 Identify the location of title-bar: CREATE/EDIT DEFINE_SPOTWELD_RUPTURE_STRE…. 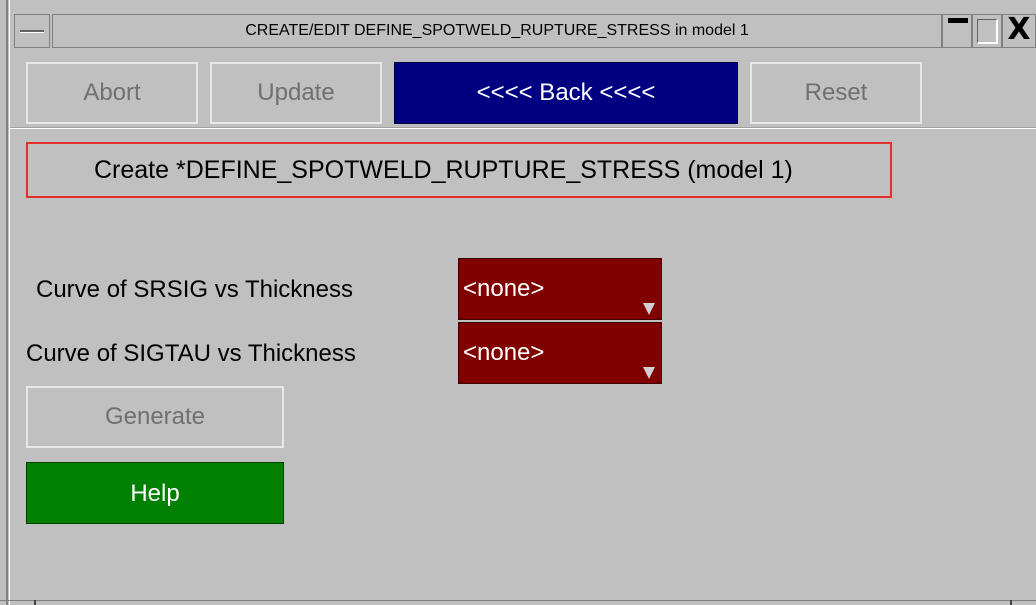
(523, 30).